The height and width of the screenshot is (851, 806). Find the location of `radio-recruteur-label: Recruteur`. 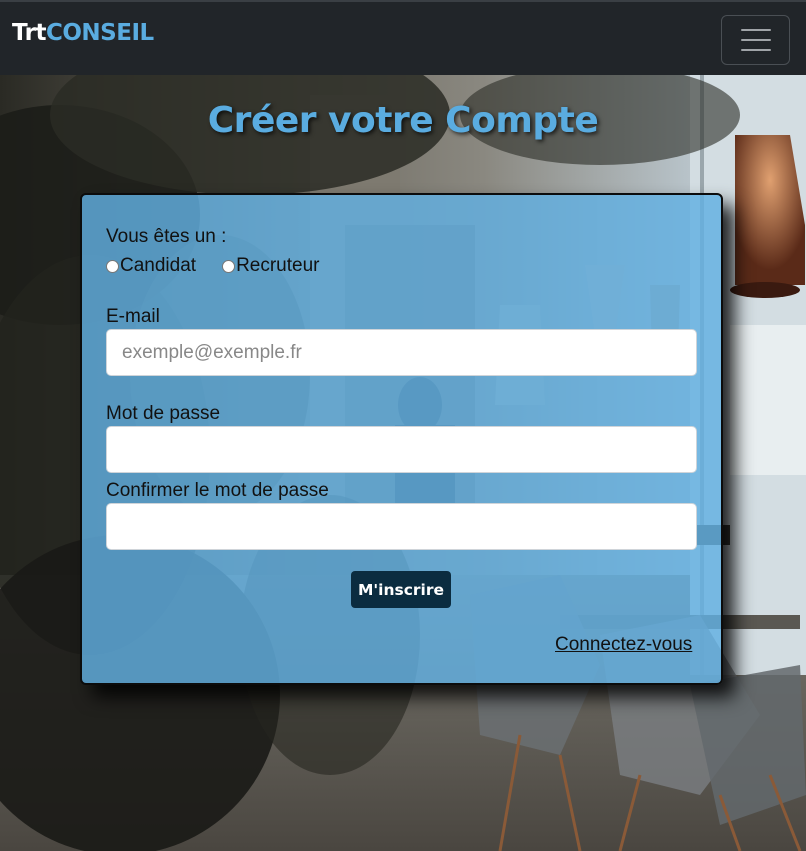

radio-recruteur-label: Recruteur is located at coordinates (277, 266).